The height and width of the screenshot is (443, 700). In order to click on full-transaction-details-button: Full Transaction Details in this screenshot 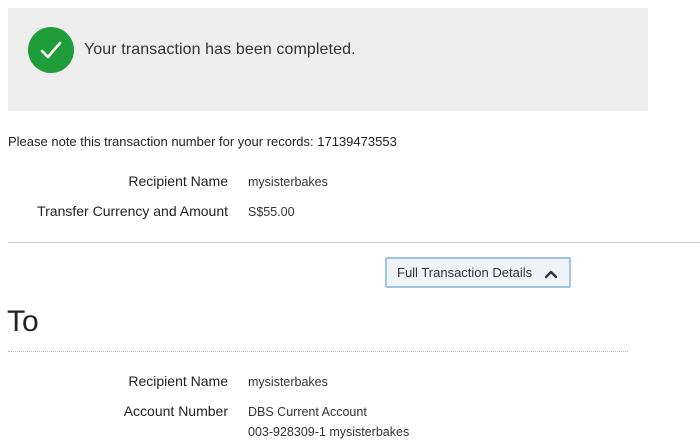, I will do `click(478, 272)`.